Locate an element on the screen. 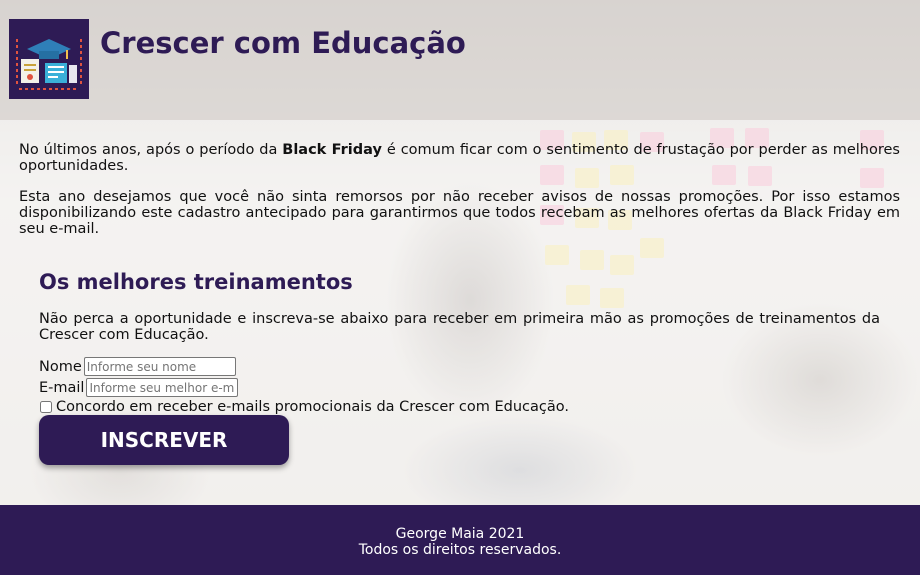 The width and height of the screenshot is (920, 575). consent-checkbox is located at coordinates (46, 407).